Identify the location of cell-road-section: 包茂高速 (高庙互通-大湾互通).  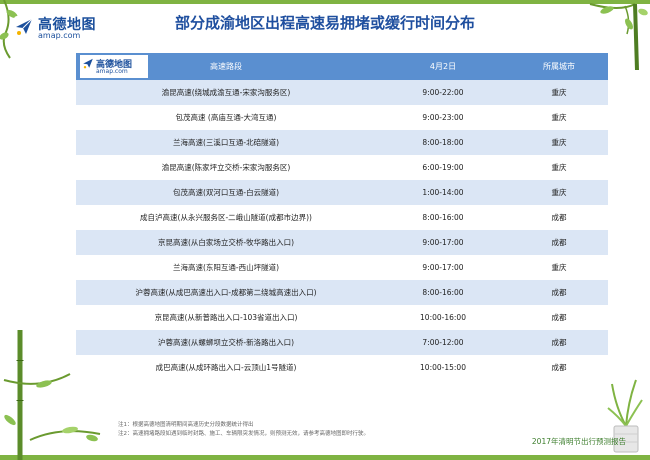
(226, 117).